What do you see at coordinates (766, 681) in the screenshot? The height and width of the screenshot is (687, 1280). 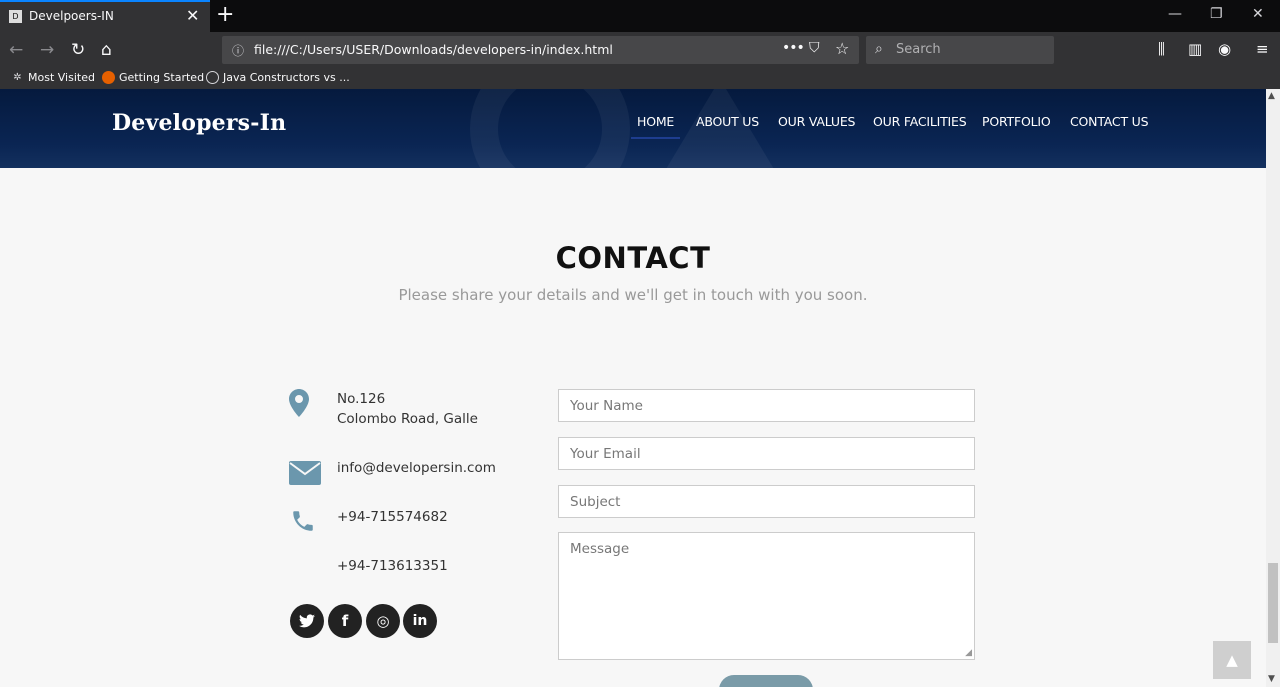 I see `submit-button` at bounding box center [766, 681].